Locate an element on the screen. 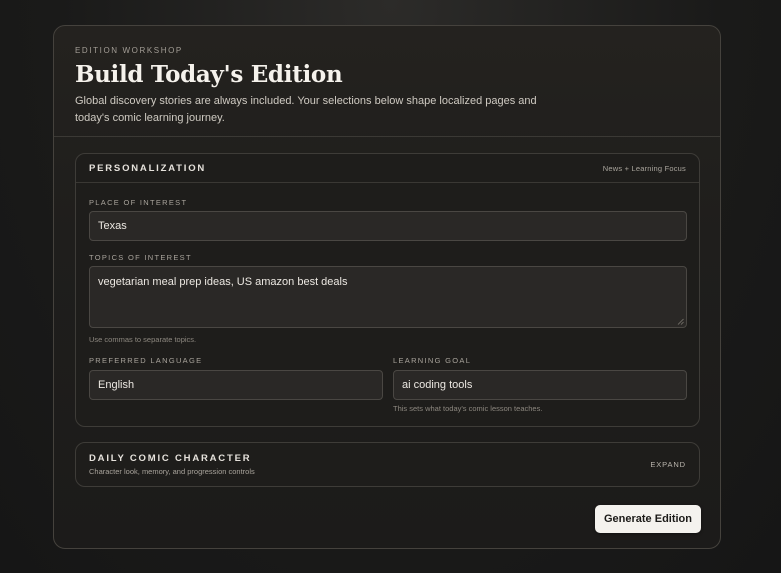  learning-goal-input: ai coding tools is located at coordinates (540, 385).